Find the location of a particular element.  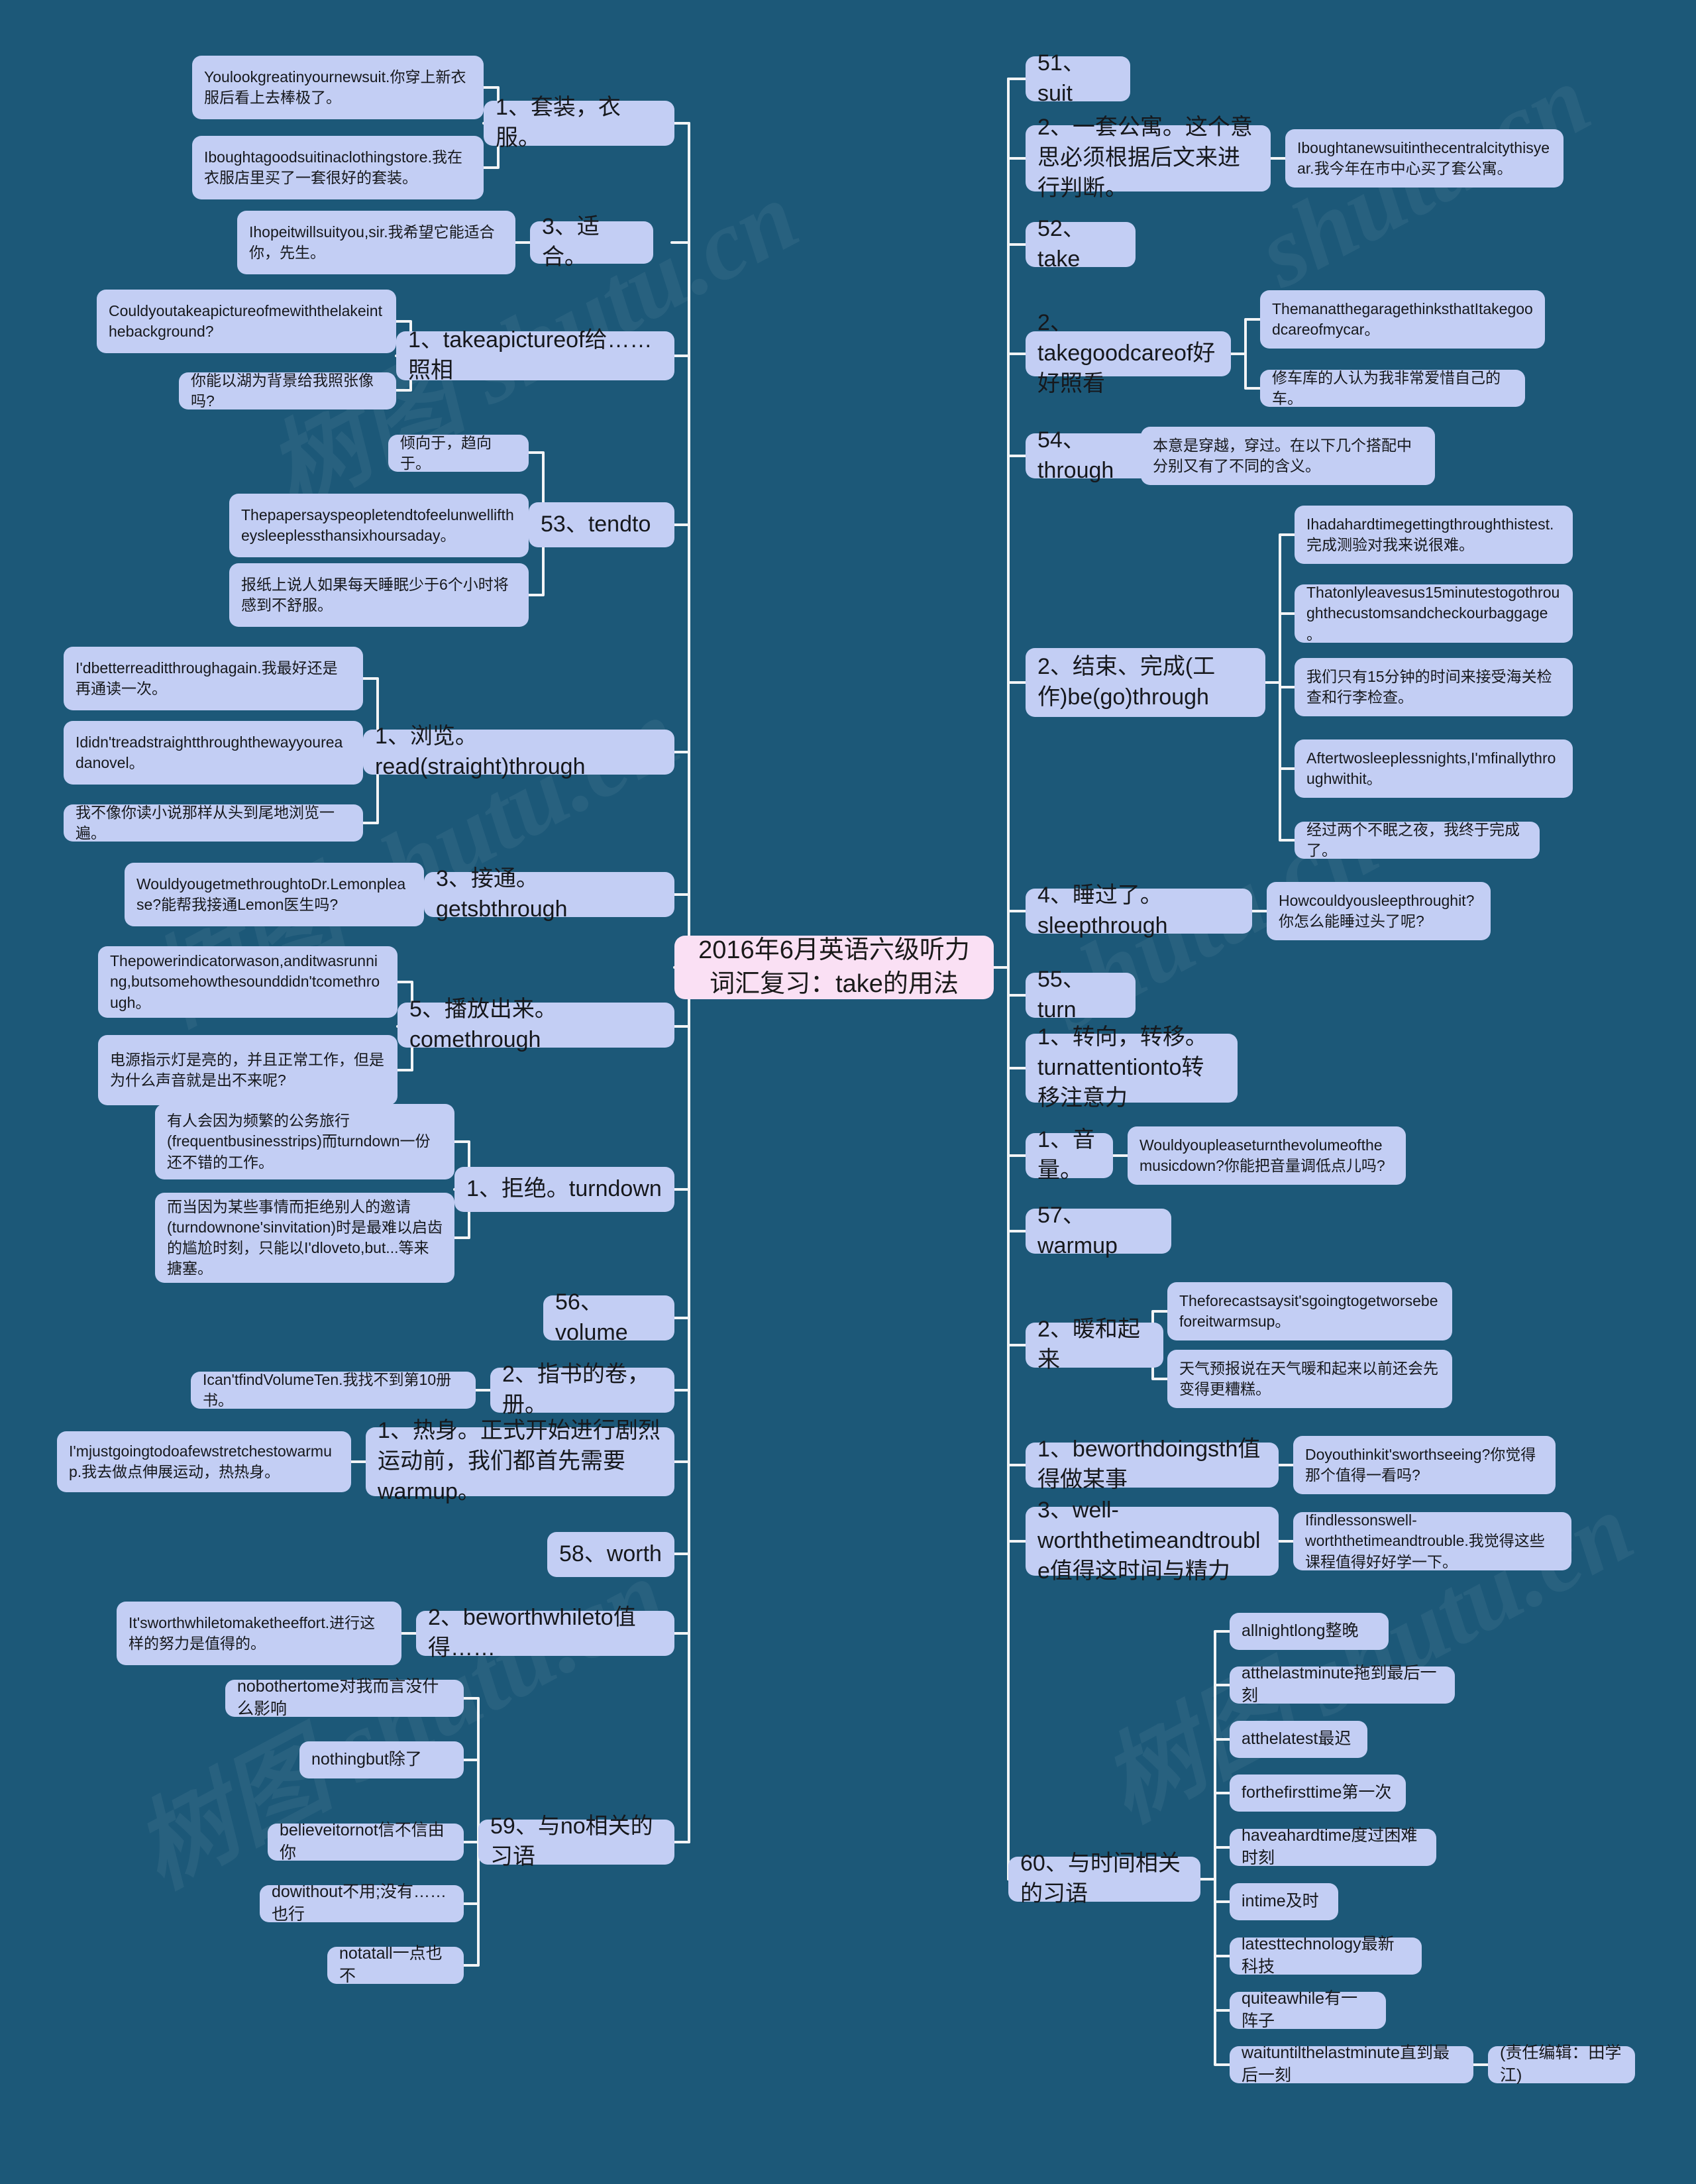

node-right-suit: 51、suit is located at coordinates (1078, 78).